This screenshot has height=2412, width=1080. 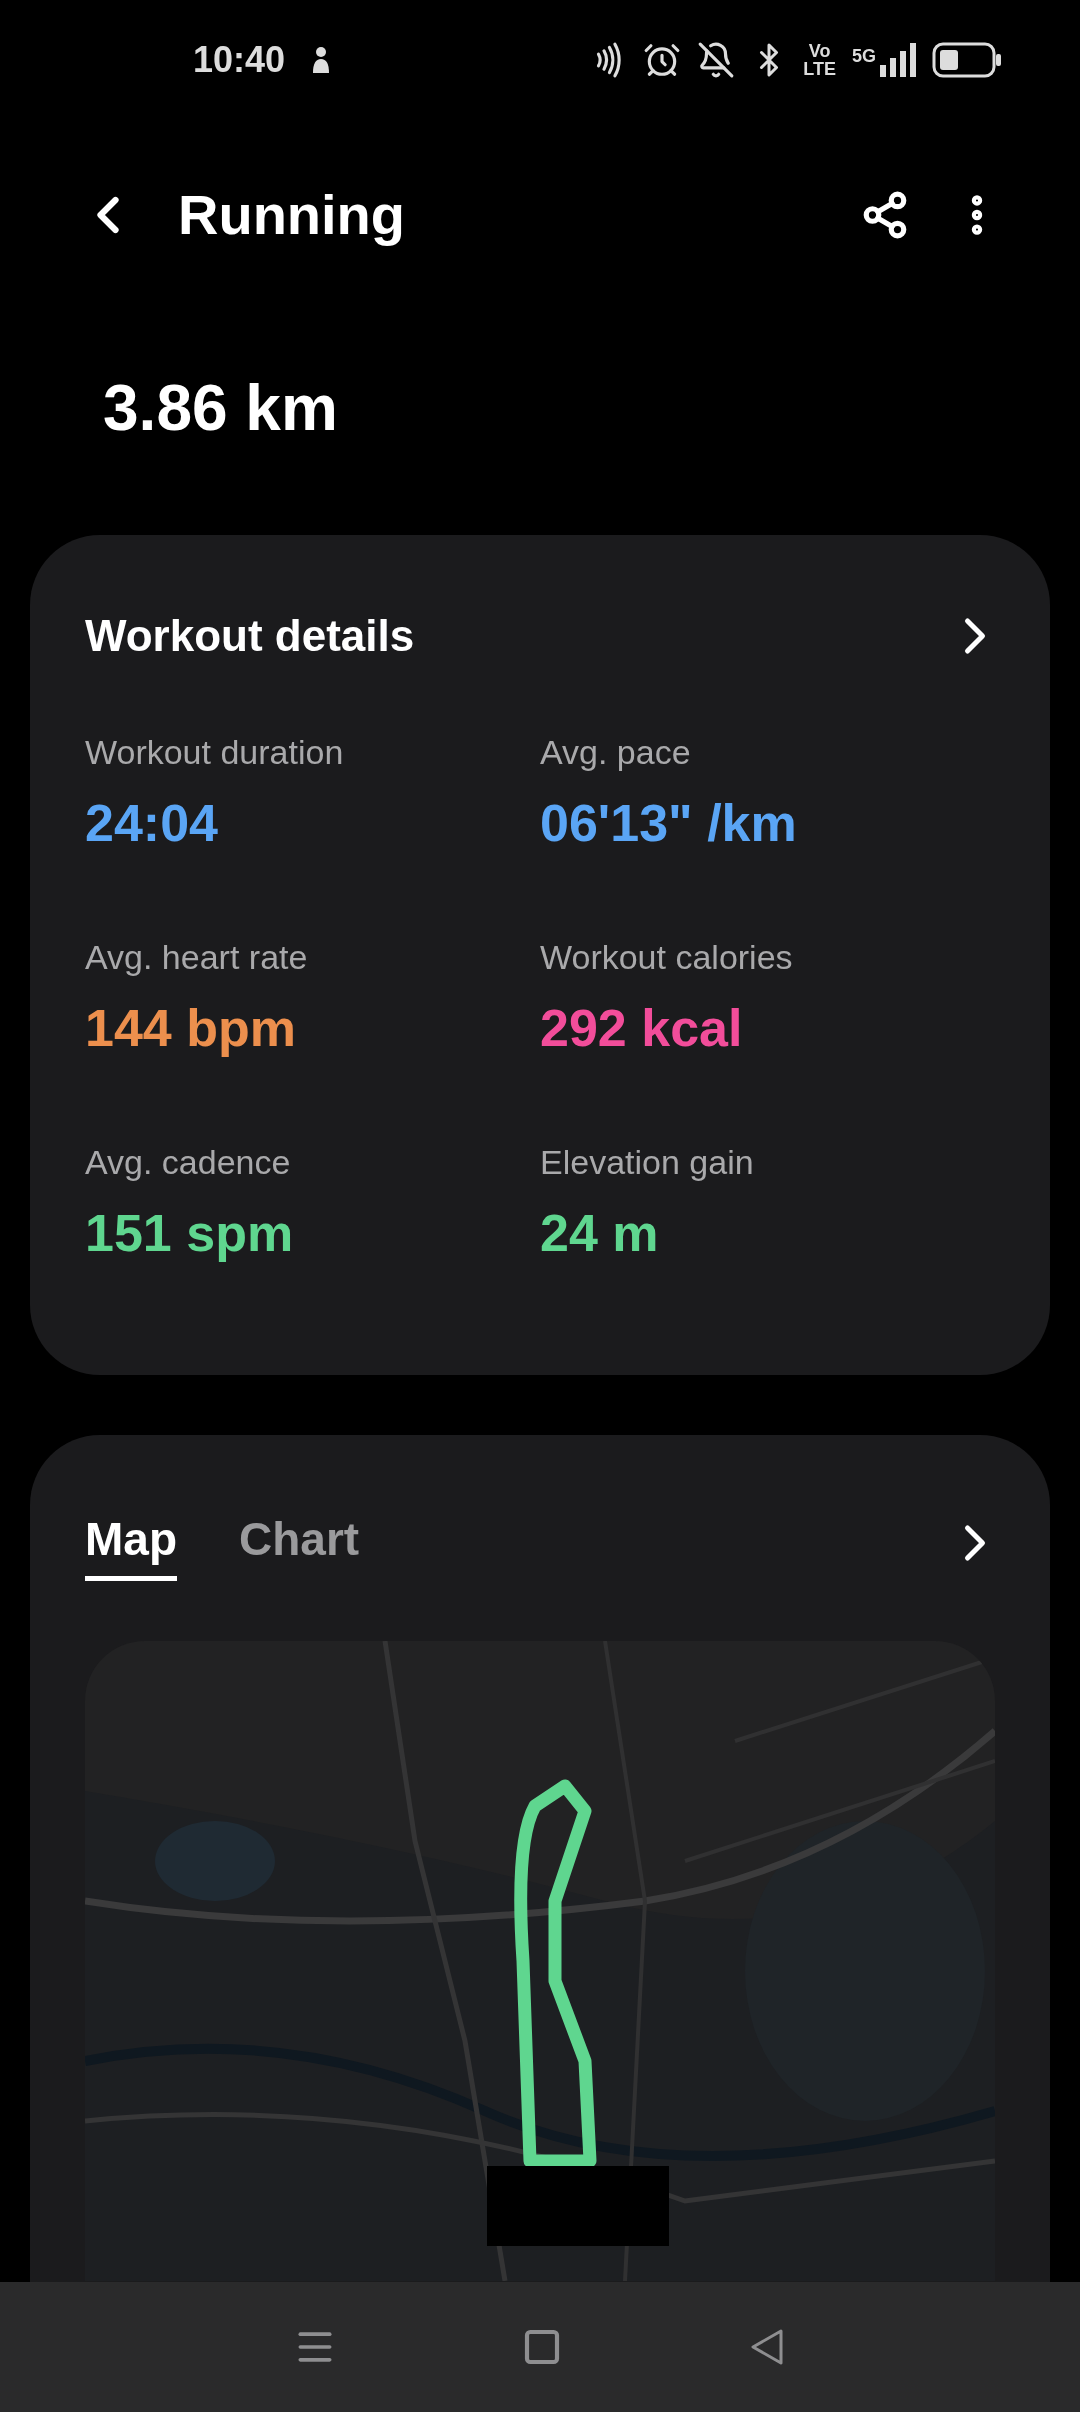 I want to click on stat-label: Avg. pace, so click(x=616, y=752).